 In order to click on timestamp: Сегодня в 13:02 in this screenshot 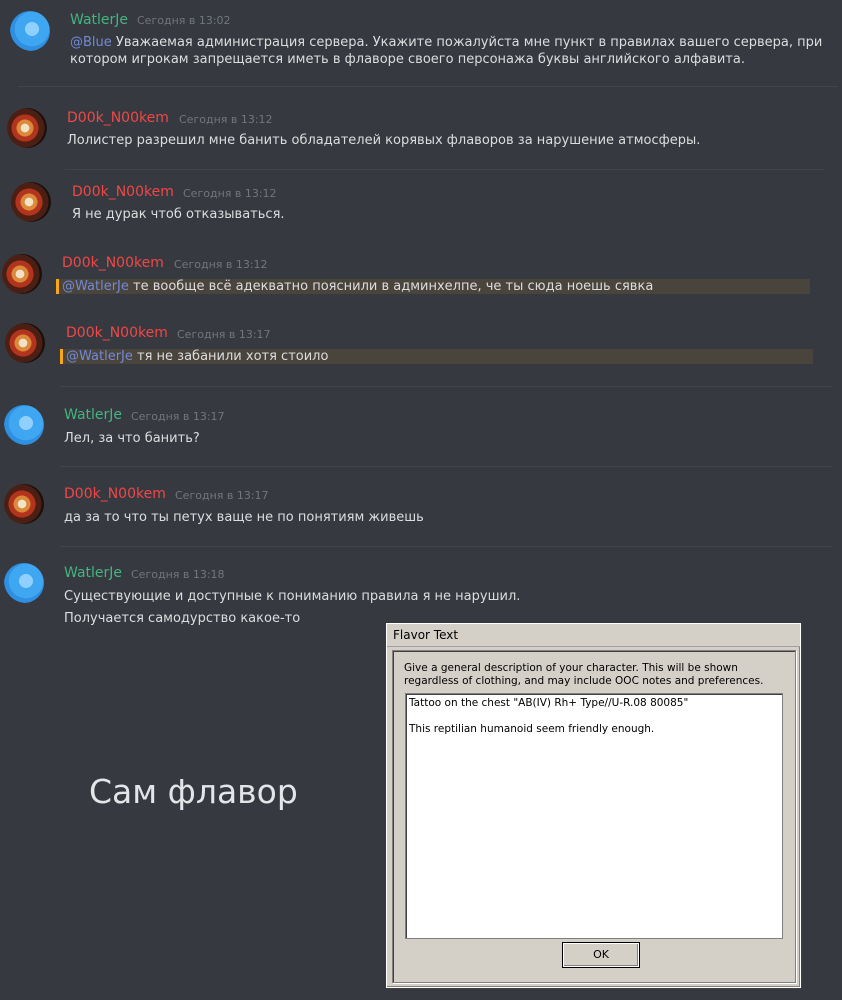, I will do `click(184, 20)`.